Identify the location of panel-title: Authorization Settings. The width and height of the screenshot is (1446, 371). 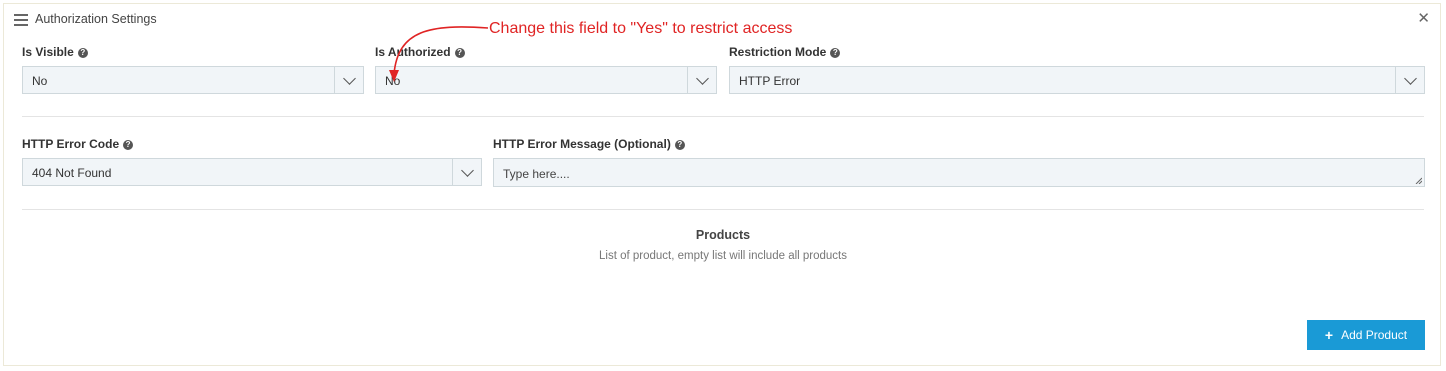
(96, 19).